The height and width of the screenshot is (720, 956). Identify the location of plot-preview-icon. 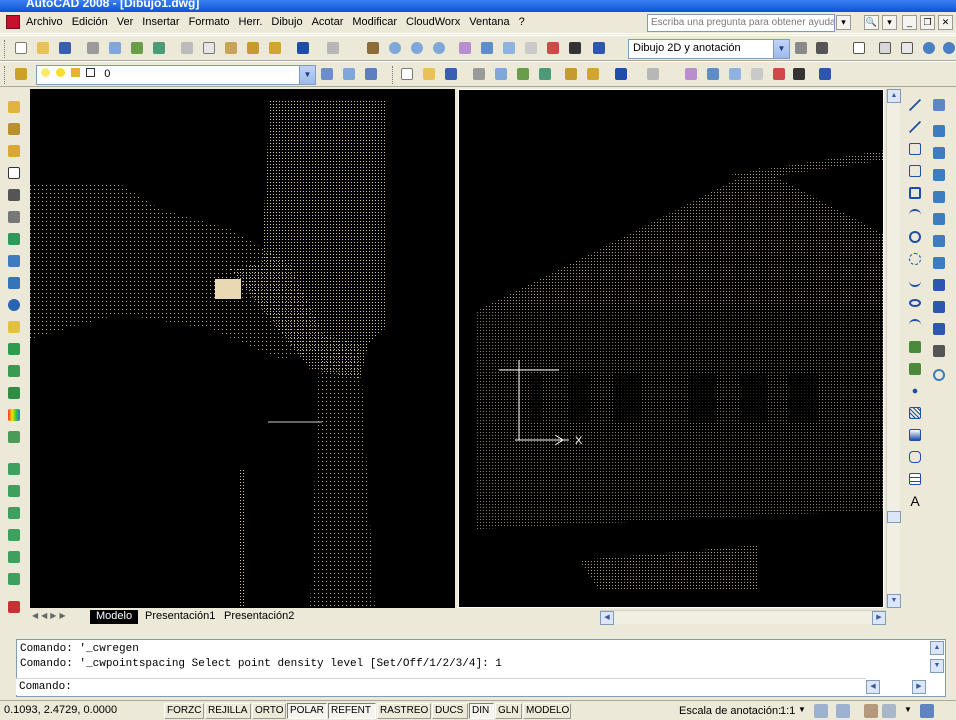
(501, 74).